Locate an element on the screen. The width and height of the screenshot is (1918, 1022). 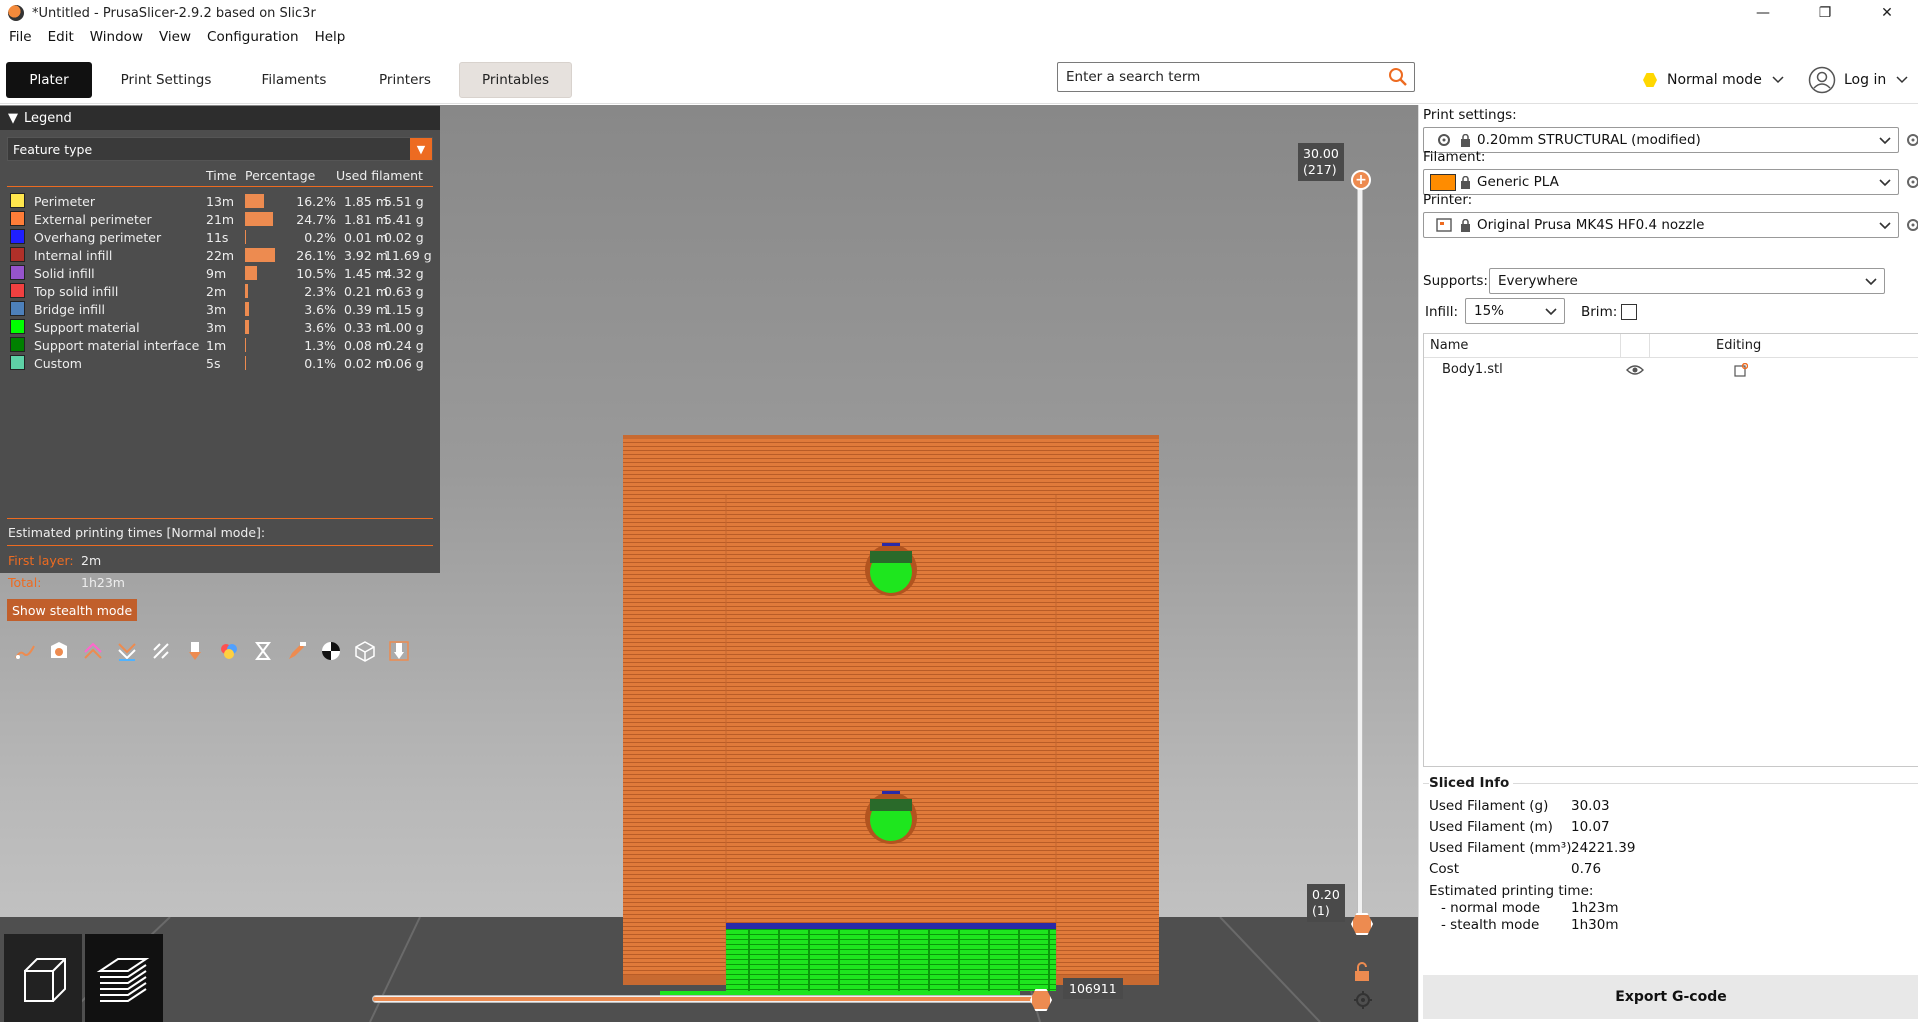
dropdown-arrow-icon: ▼ is located at coordinates (421, 149).